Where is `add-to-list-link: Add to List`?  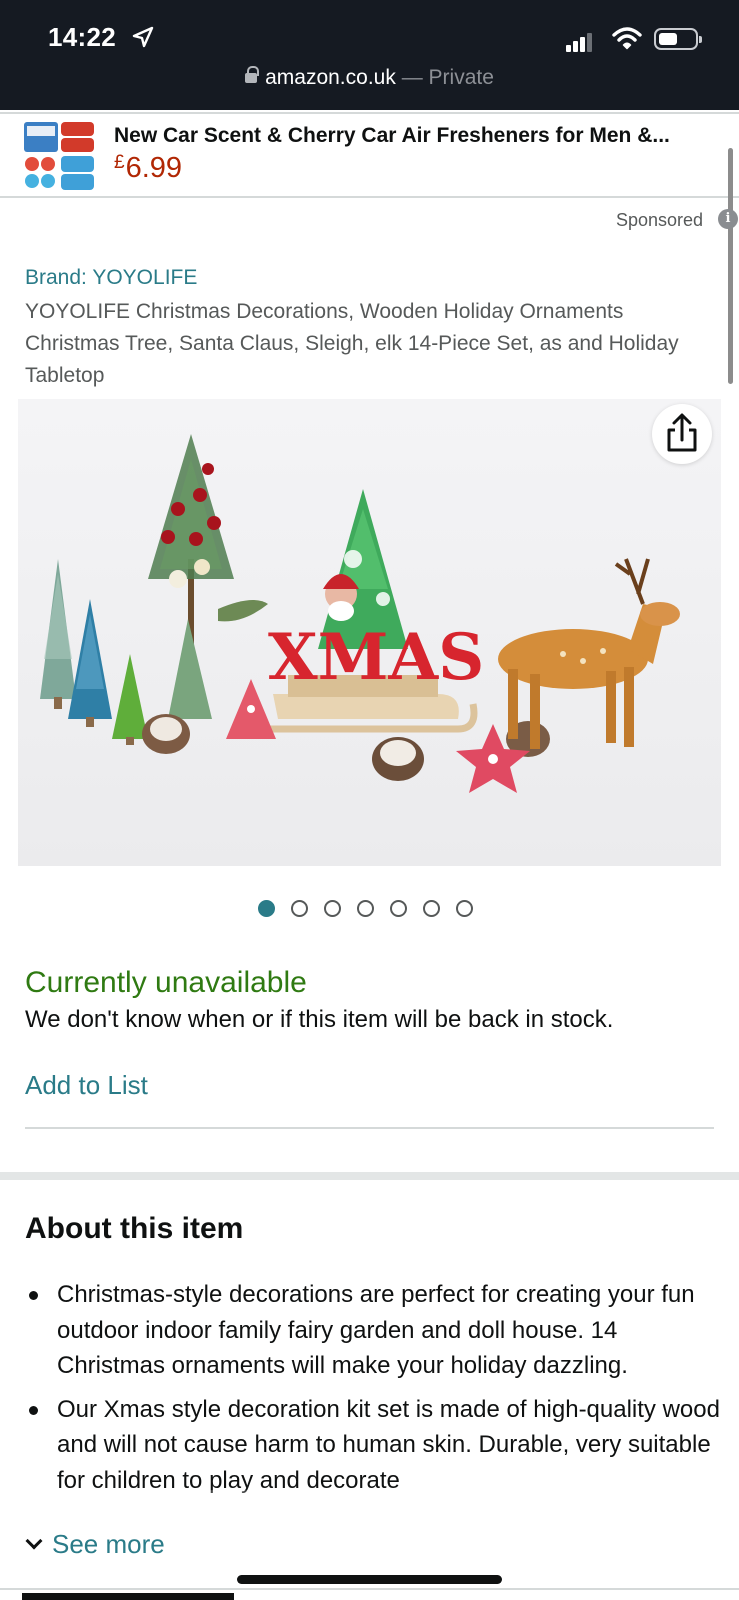
add-to-list-link: Add to List is located at coordinates (86, 1085).